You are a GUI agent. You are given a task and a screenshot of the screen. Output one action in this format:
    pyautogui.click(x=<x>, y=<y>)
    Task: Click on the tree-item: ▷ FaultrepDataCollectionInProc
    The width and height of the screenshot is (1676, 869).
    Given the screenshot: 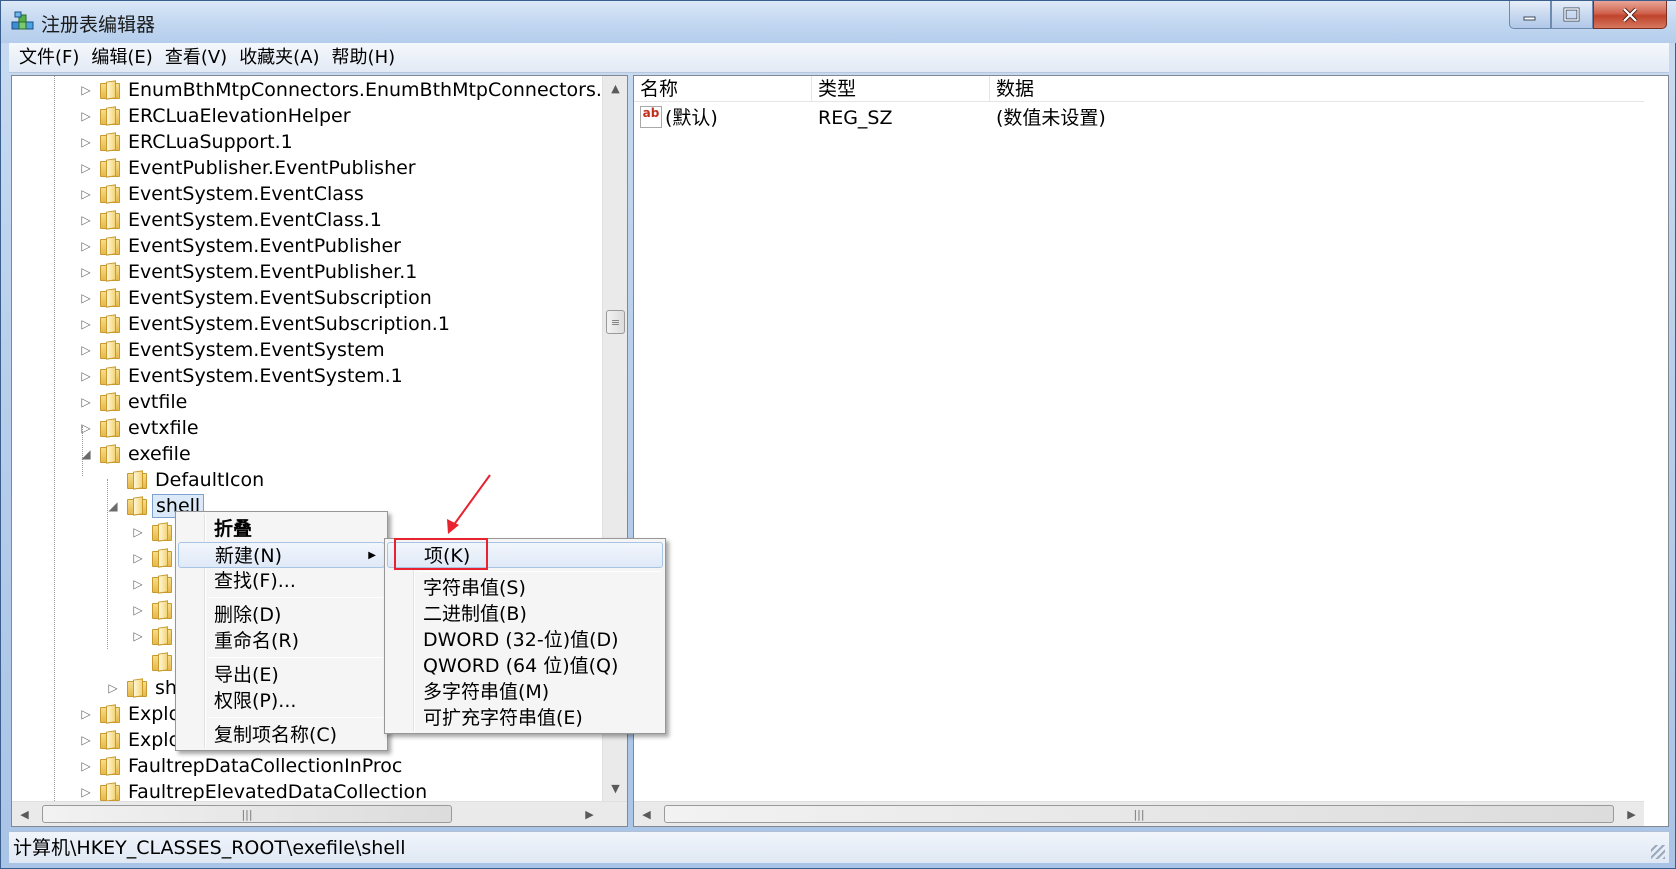 What is the action you would take?
    pyautogui.click(x=241, y=766)
    